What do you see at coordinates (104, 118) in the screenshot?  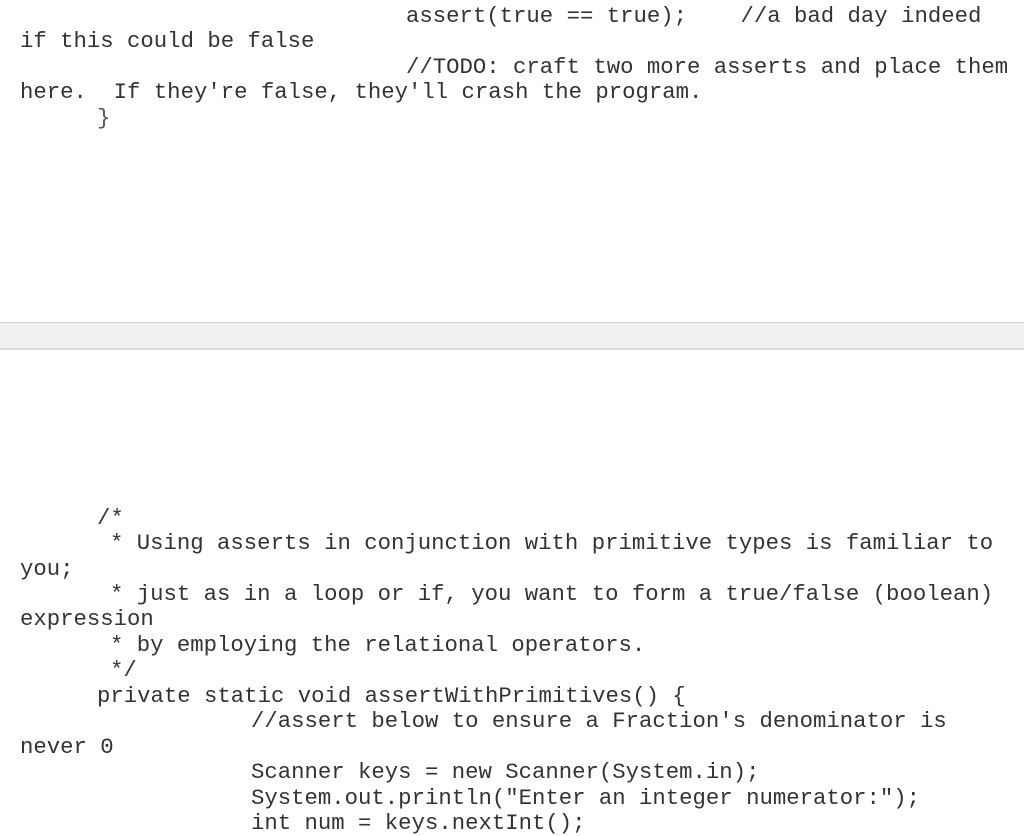 I see `code-line-closing-brace: }` at bounding box center [104, 118].